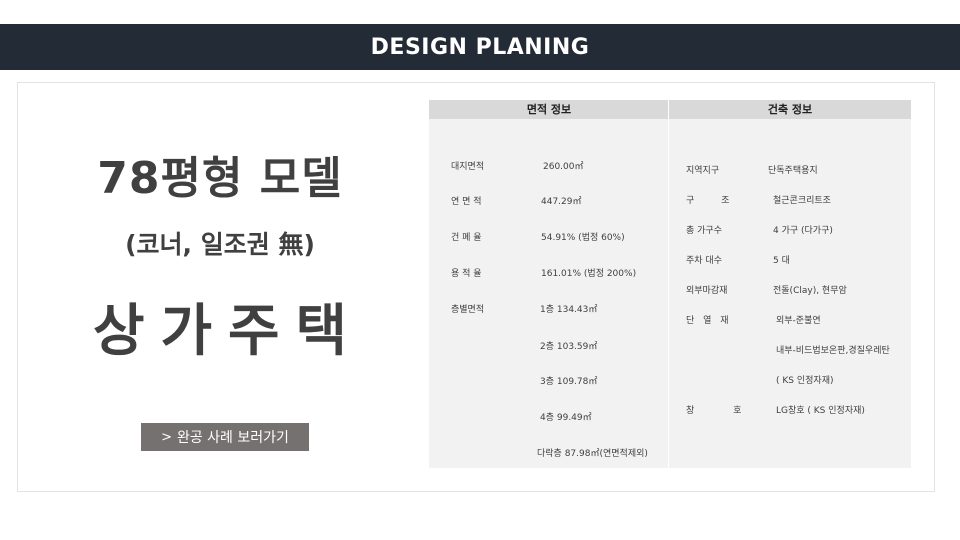 This screenshot has width=960, height=540. Describe the element at coordinates (810, 291) in the screenshot. I see `building-row-value: 전돌(Clay), 현무암` at that location.